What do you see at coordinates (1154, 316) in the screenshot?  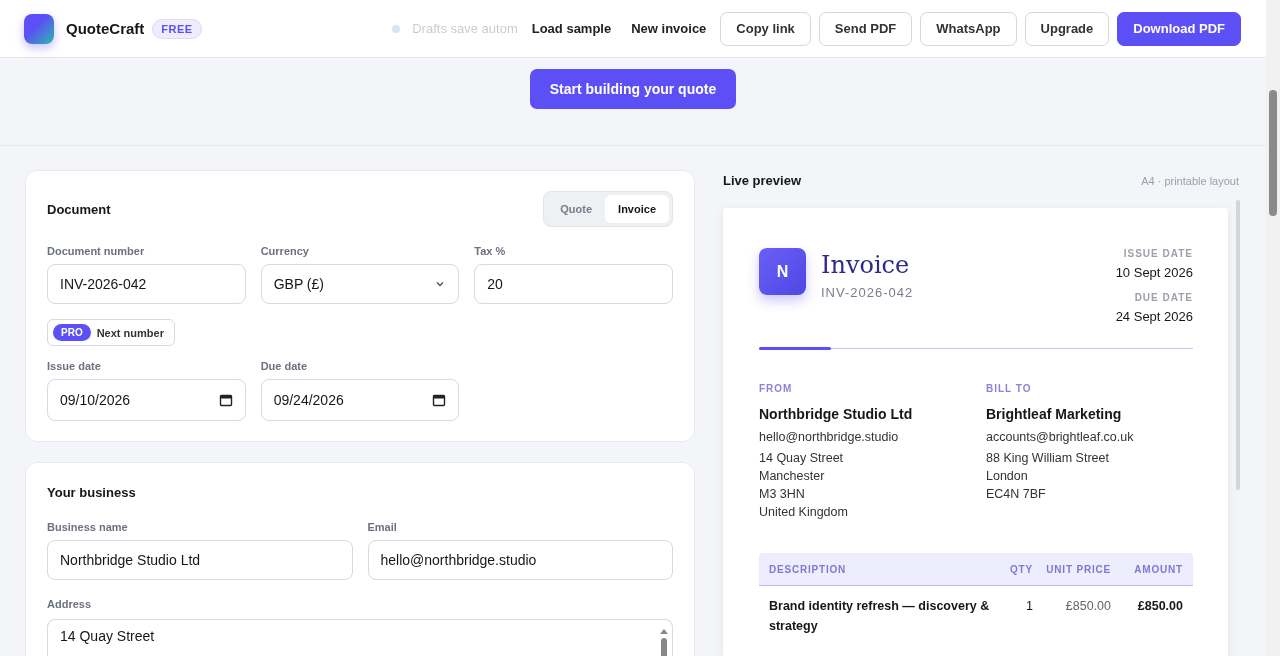 I see `meta-value: 24 Sept 2026` at bounding box center [1154, 316].